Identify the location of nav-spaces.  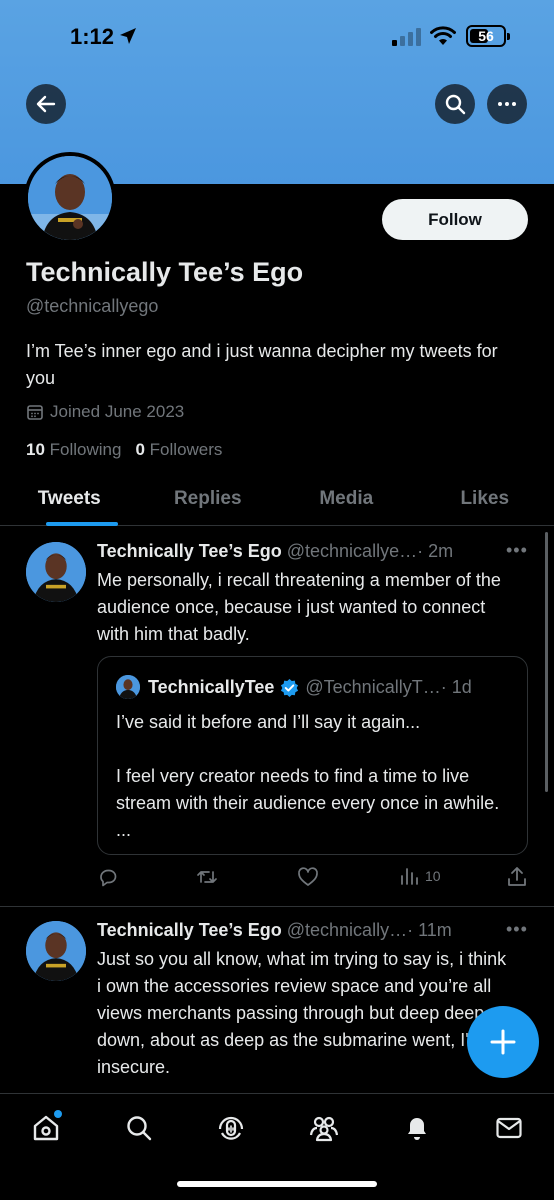
(231, 1128).